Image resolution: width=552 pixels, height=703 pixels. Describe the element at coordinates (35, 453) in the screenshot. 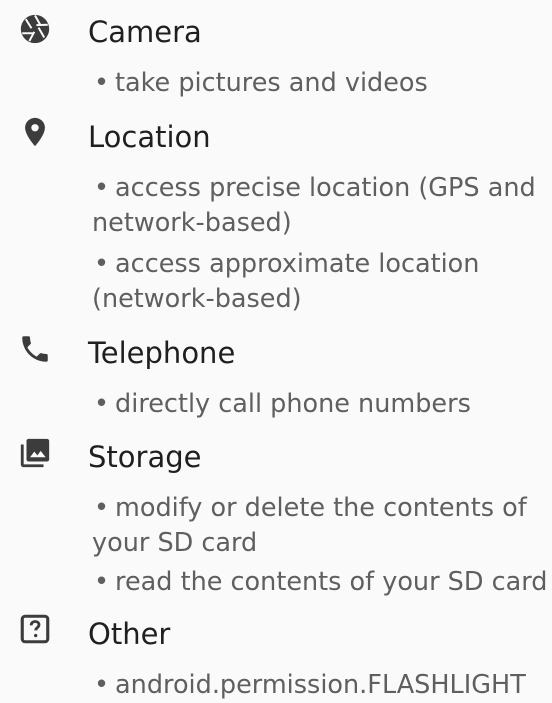

I see `photo-library-icon` at that location.